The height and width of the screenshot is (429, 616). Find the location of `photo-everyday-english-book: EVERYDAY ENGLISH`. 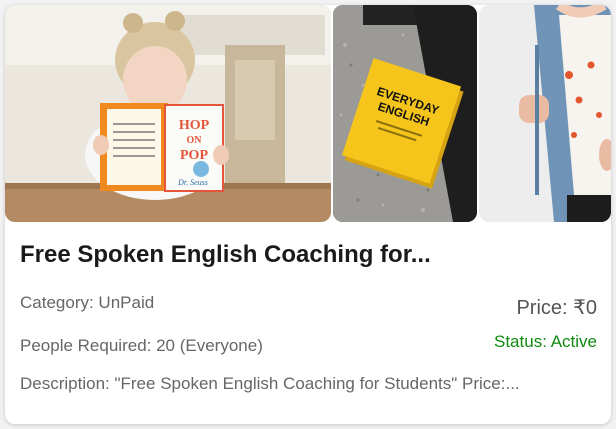

photo-everyday-english-book: EVERYDAY ENGLISH is located at coordinates (405, 113).